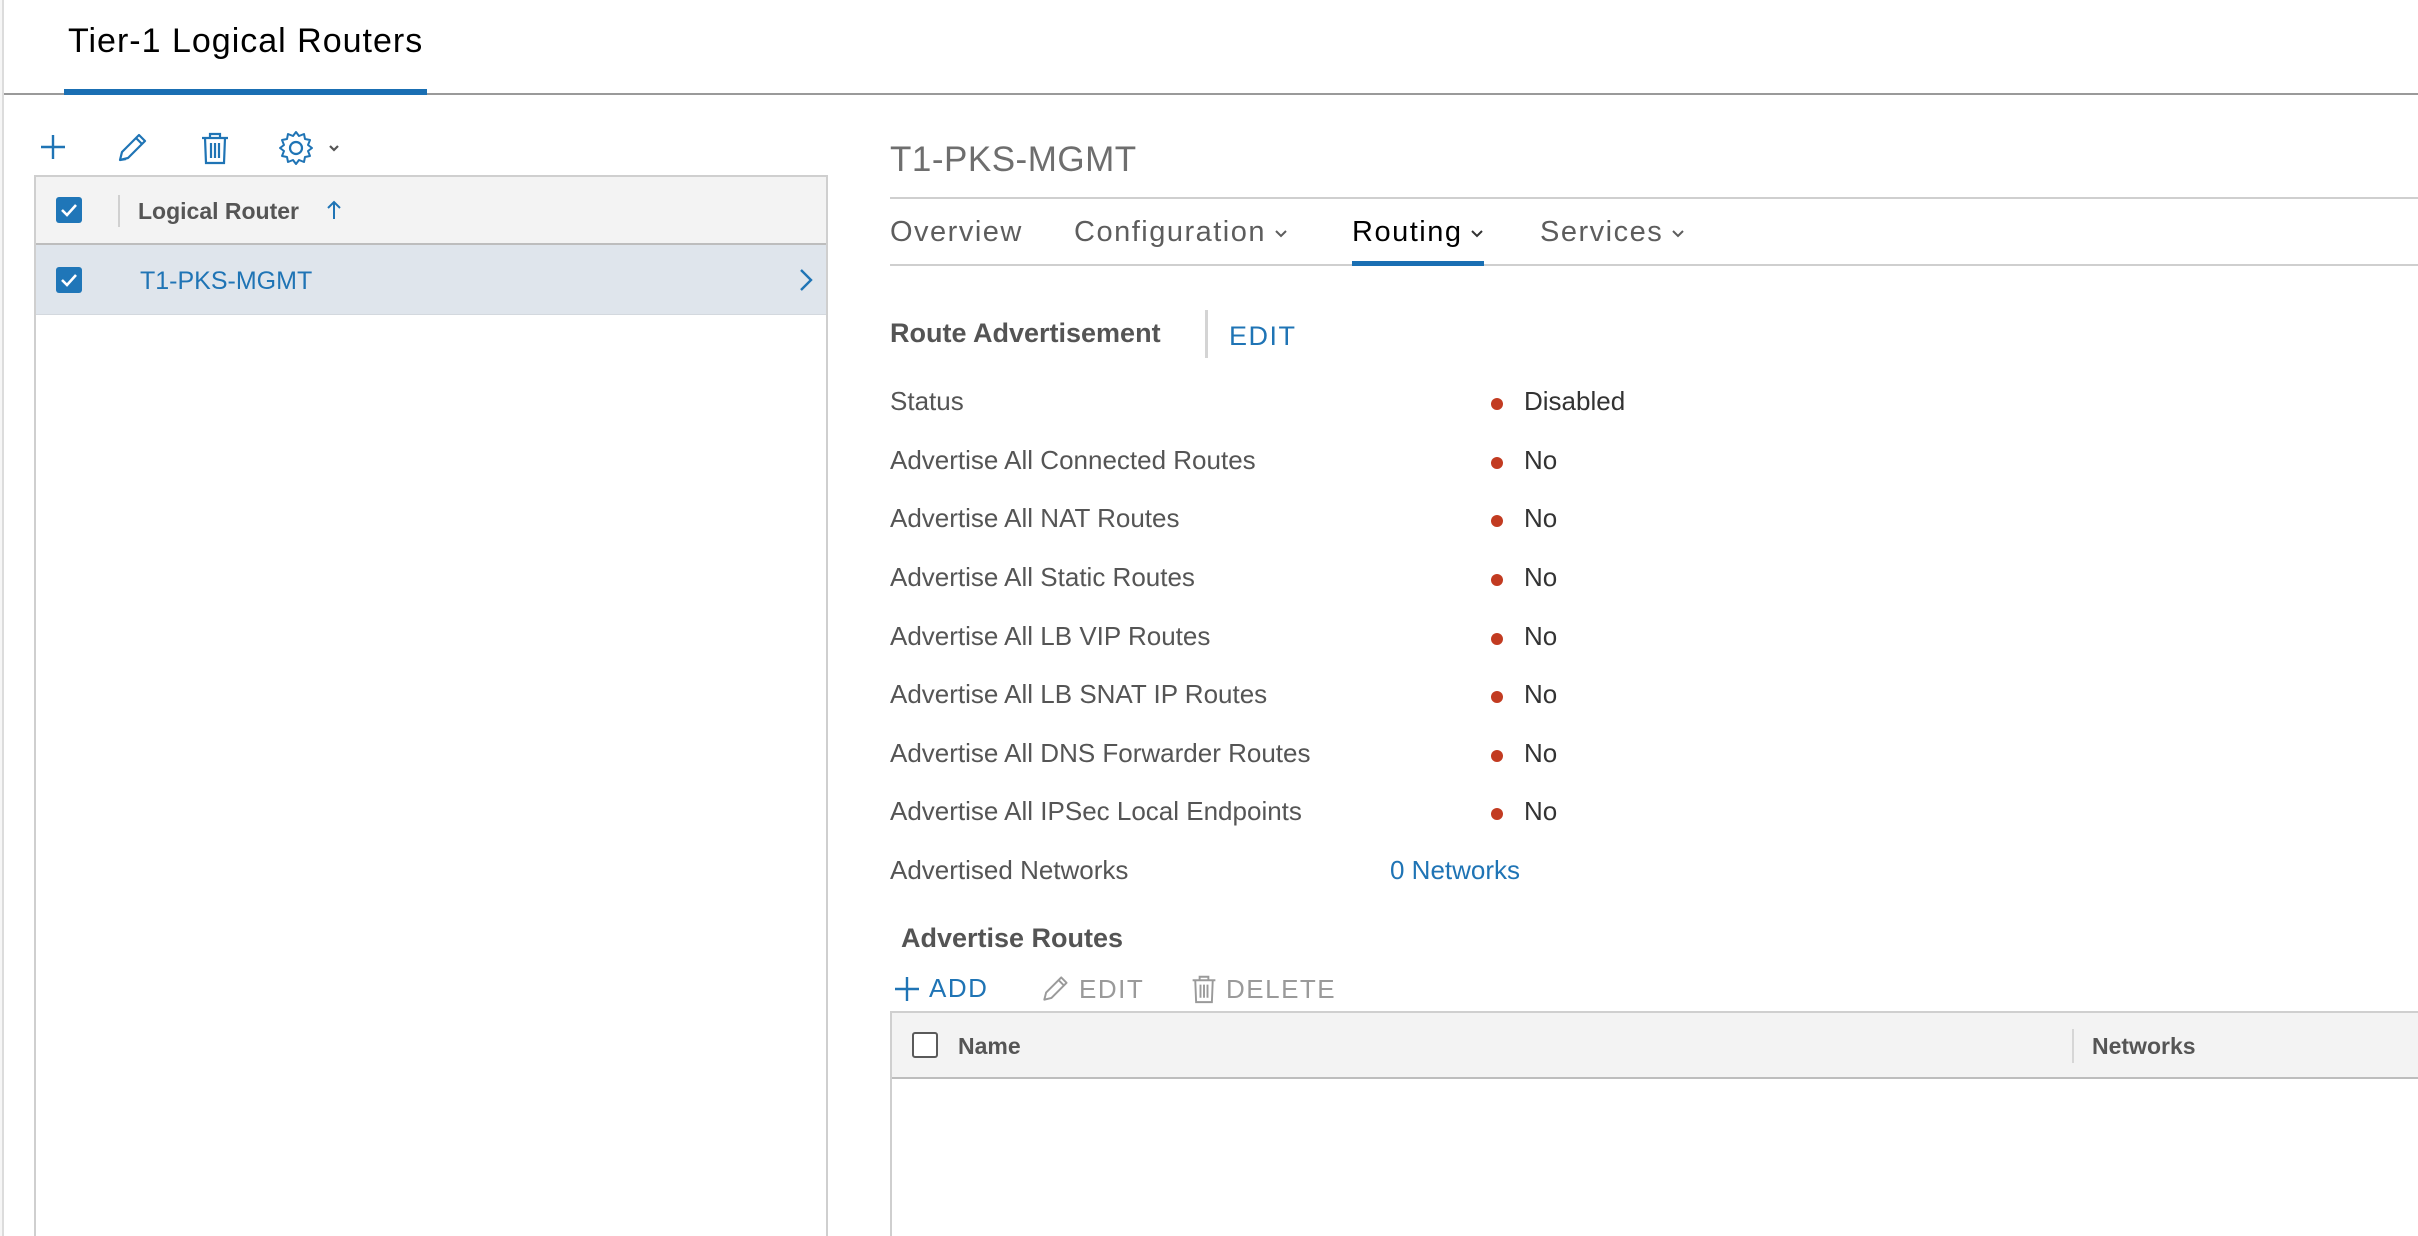 The height and width of the screenshot is (1236, 2418). I want to click on title-divider, so click(1654, 198).